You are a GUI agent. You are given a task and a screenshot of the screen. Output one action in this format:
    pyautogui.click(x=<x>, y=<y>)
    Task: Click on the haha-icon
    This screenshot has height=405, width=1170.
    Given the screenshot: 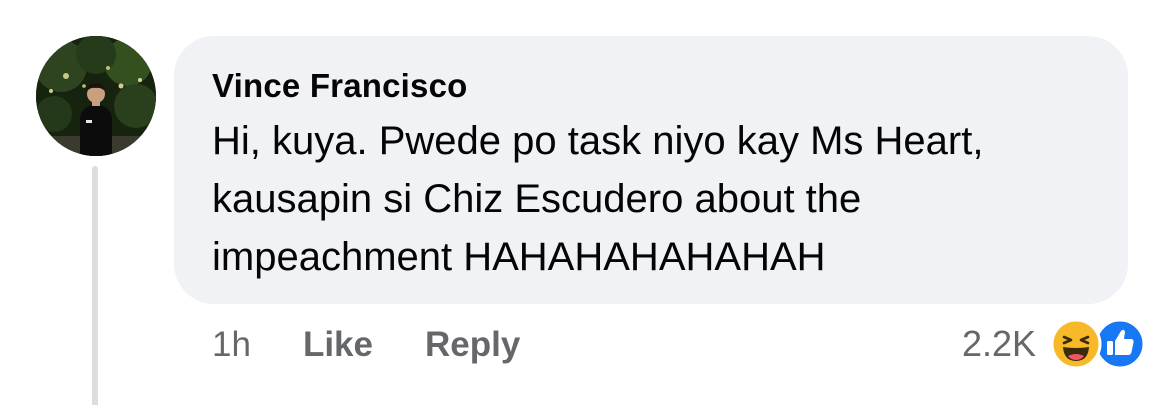 What is the action you would take?
    pyautogui.click(x=1076, y=344)
    